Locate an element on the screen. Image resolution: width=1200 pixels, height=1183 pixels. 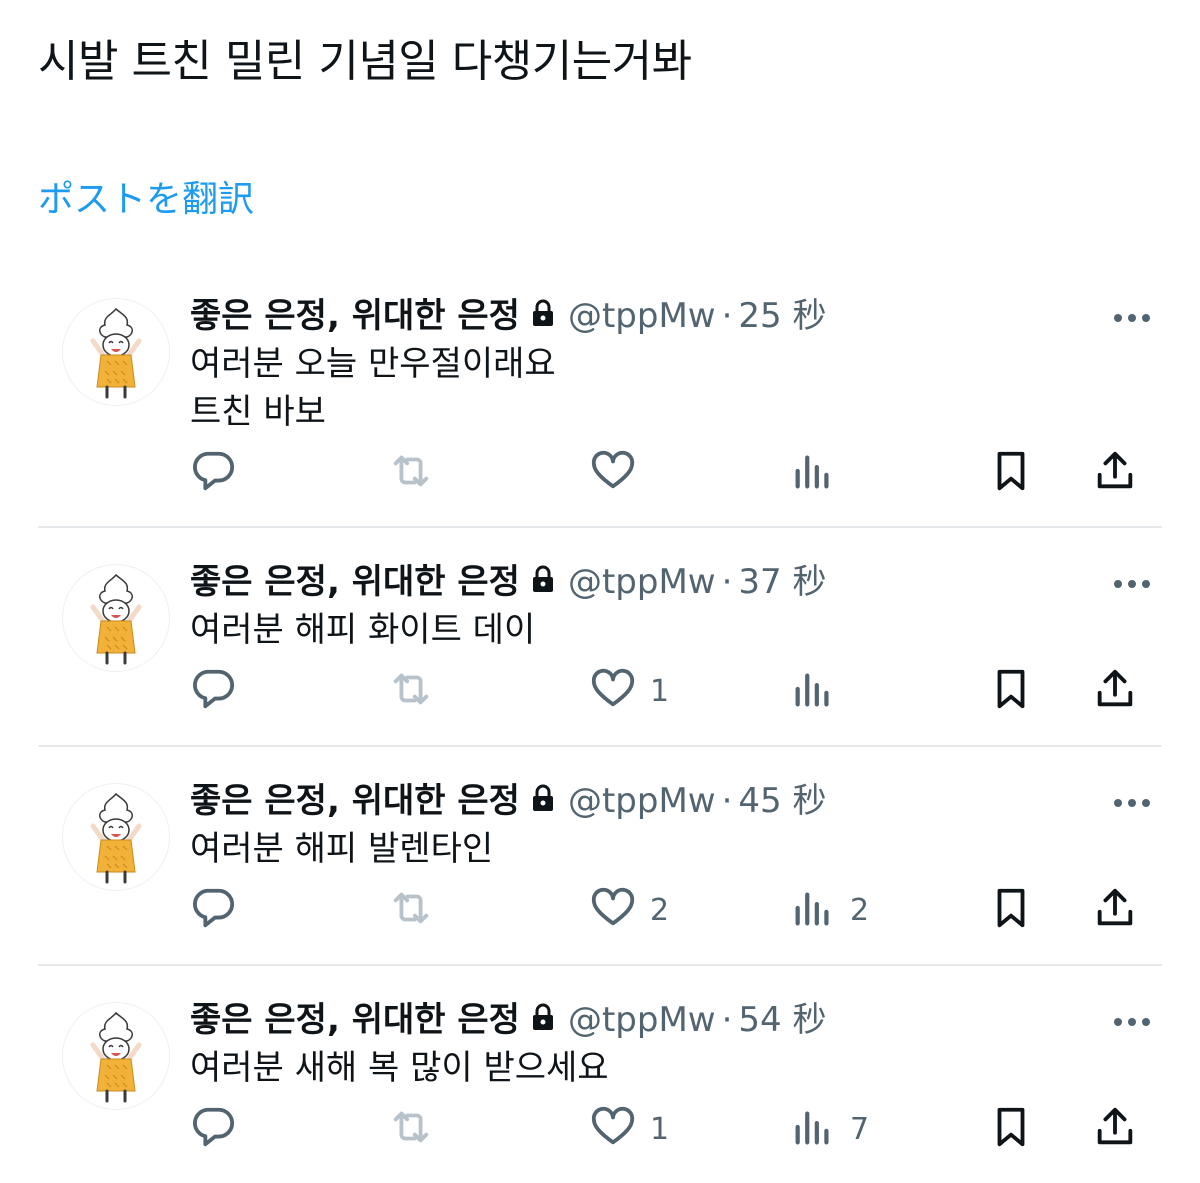
reply-text: 여러분 해피 발렌타인 is located at coordinates (342, 849).